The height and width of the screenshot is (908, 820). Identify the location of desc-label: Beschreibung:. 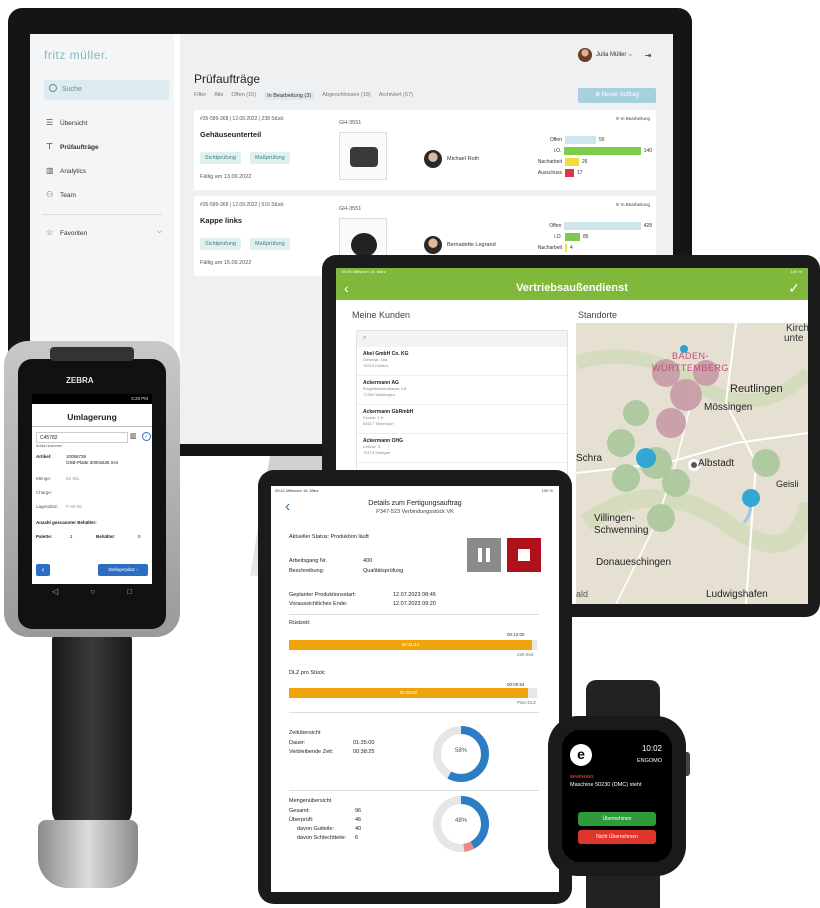
(307, 571).